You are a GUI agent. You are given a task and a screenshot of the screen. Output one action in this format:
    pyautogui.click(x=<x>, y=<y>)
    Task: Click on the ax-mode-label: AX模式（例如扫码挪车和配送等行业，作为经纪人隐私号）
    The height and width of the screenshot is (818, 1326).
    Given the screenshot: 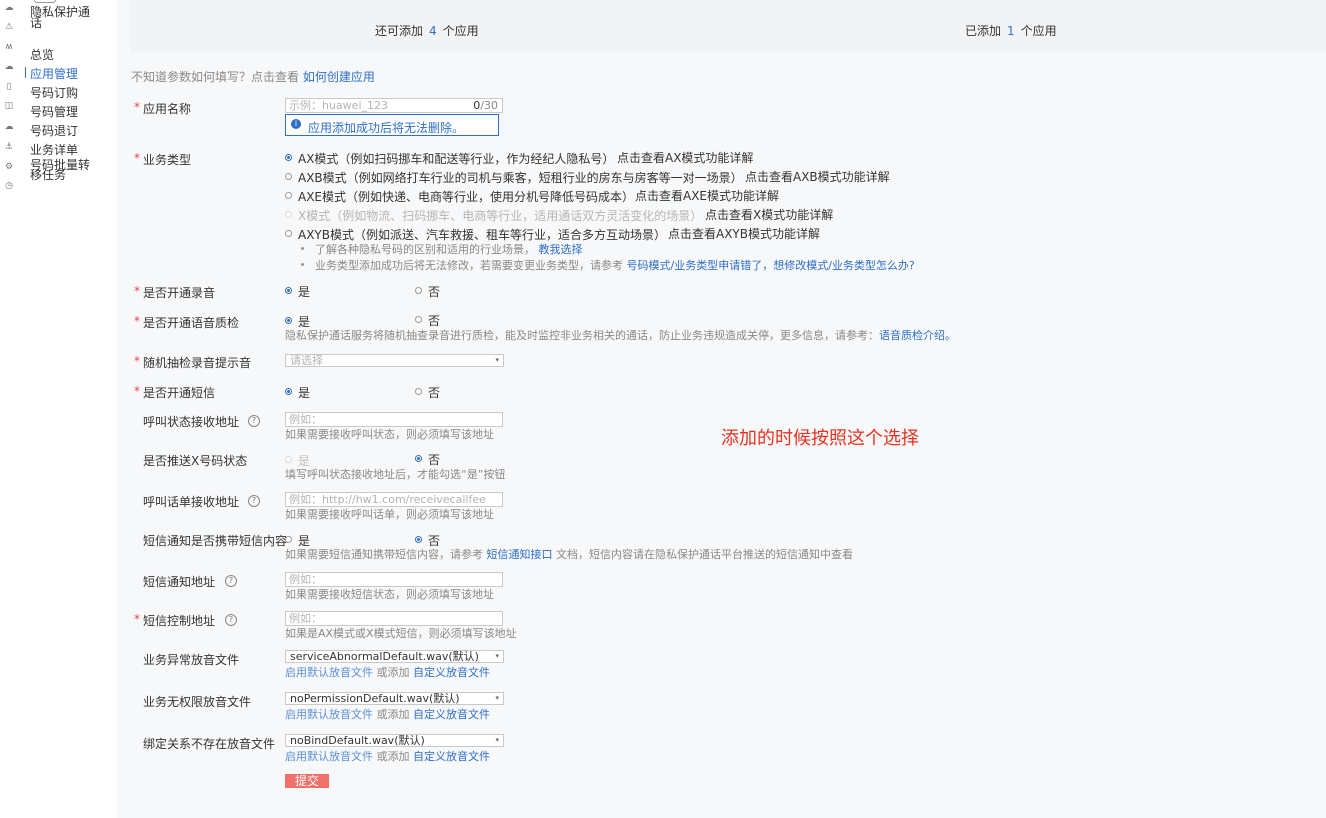 What is the action you would take?
    pyautogui.click(x=456, y=158)
    